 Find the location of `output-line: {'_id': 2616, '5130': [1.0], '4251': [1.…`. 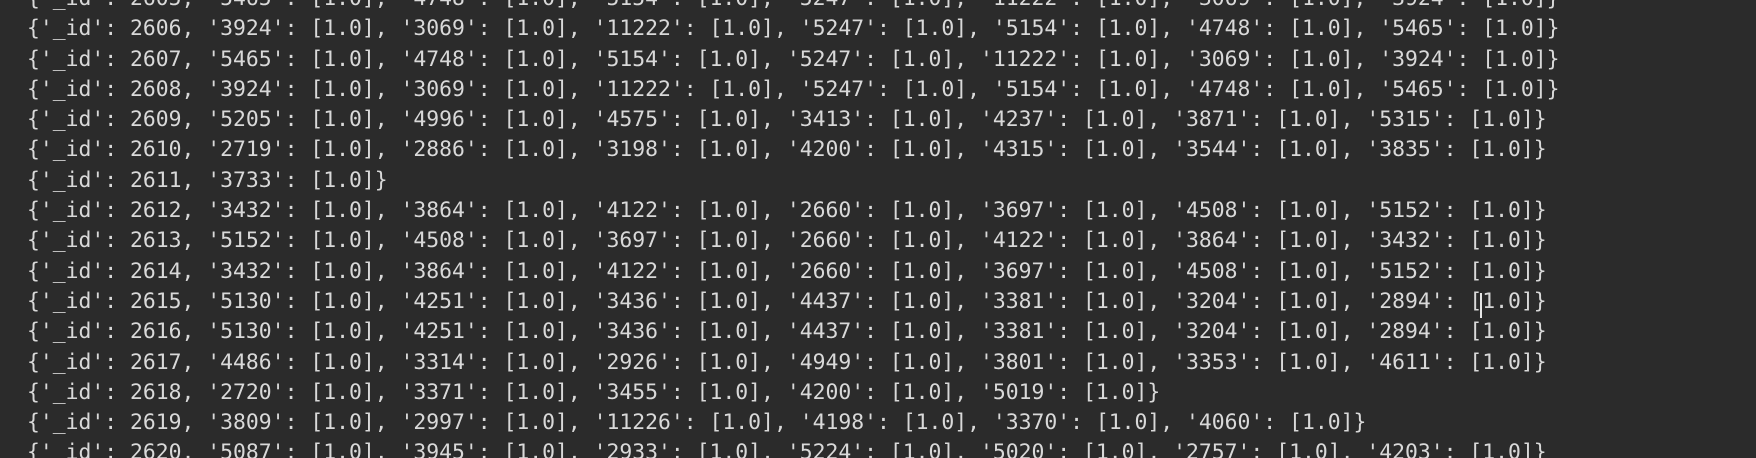

output-line: {'_id': 2616, '5130': [1.0], '4251': [1.… is located at coordinates (787, 332).